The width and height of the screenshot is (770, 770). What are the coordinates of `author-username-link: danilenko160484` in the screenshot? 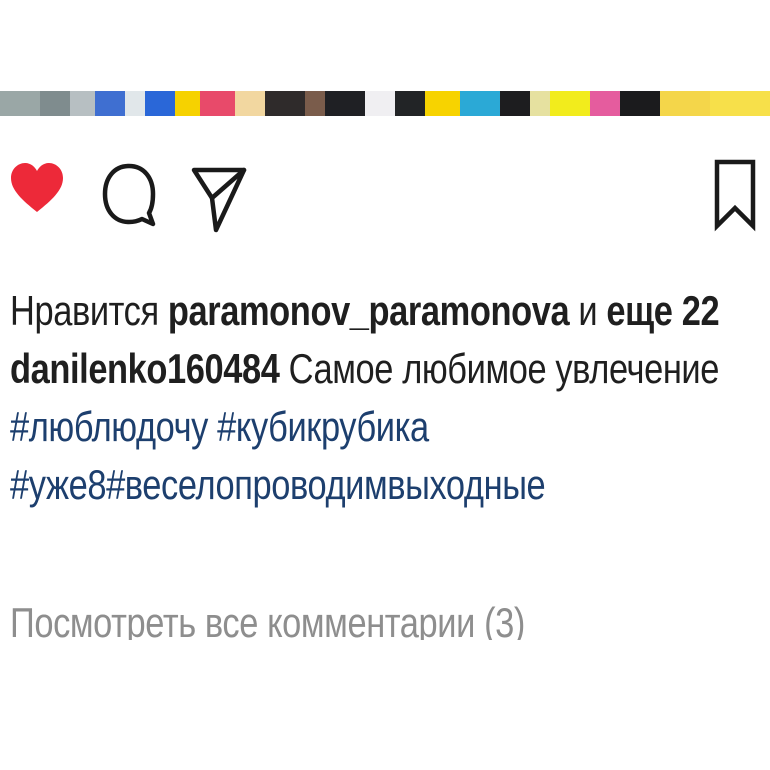 It's located at (145, 368).